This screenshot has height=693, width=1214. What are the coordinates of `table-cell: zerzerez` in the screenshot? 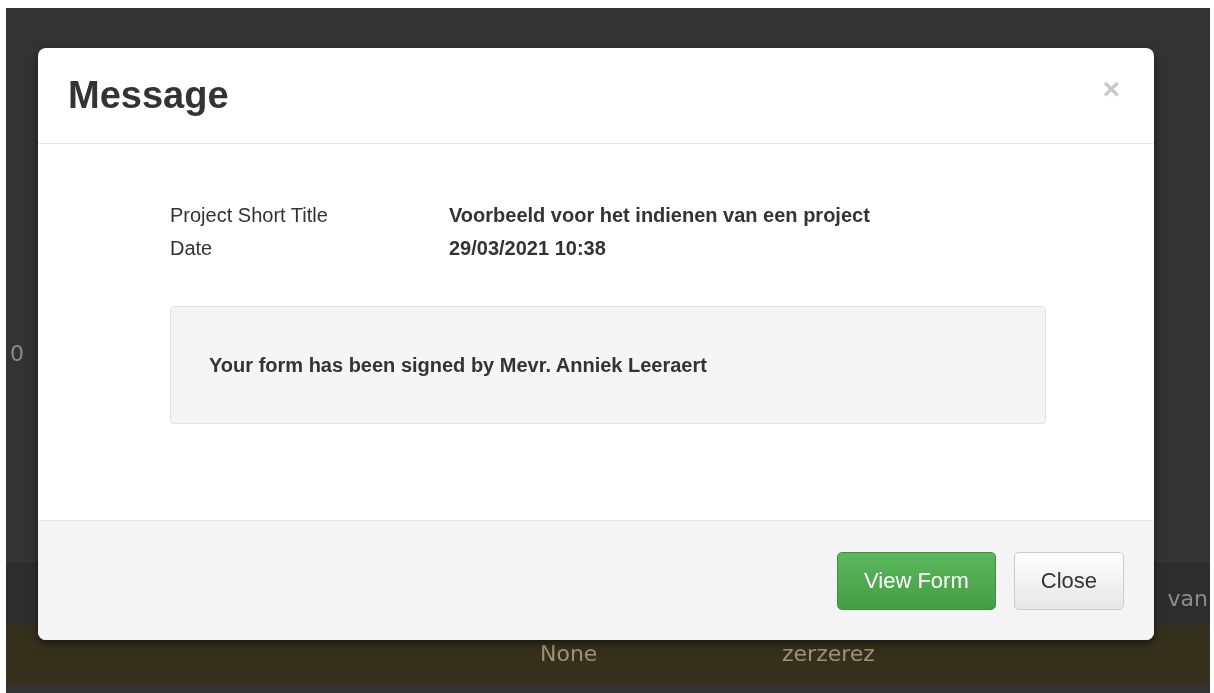 It's located at (828, 653).